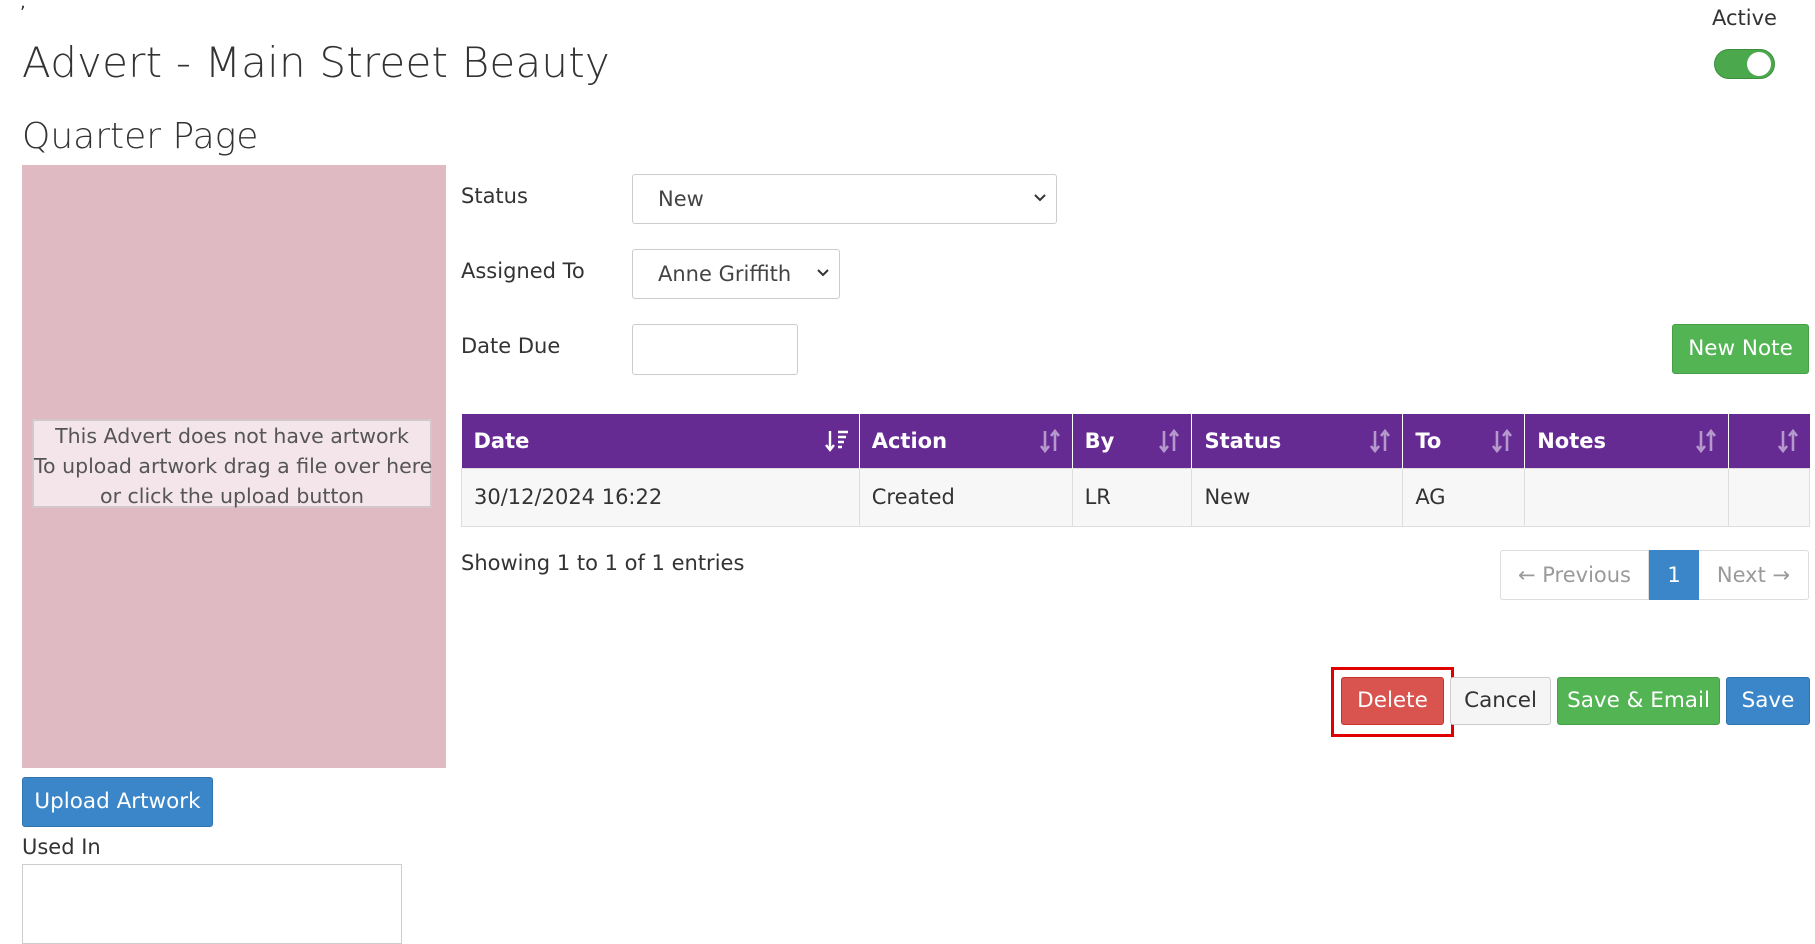 The image size is (1815, 944). I want to click on cell-notes, so click(1627, 497).